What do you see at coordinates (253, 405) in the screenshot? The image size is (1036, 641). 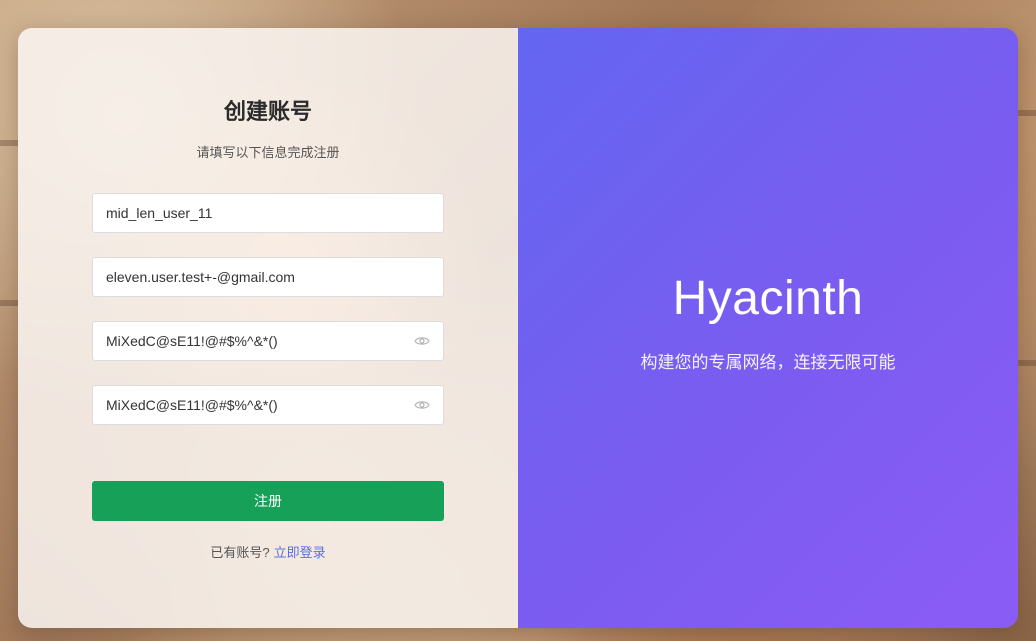 I see `confirm-password-input` at bounding box center [253, 405].